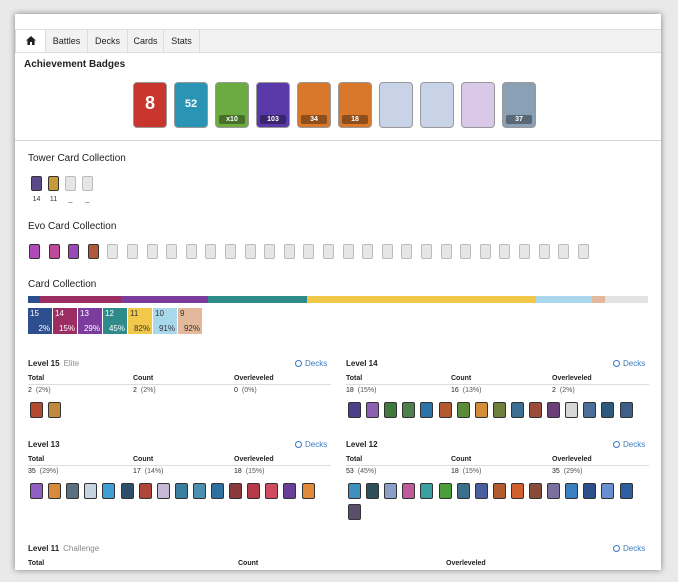 This screenshot has width=678, height=582. What do you see at coordinates (115, 321) in the screenshot?
I see `level-summary-box: 12 45%` at bounding box center [115, 321].